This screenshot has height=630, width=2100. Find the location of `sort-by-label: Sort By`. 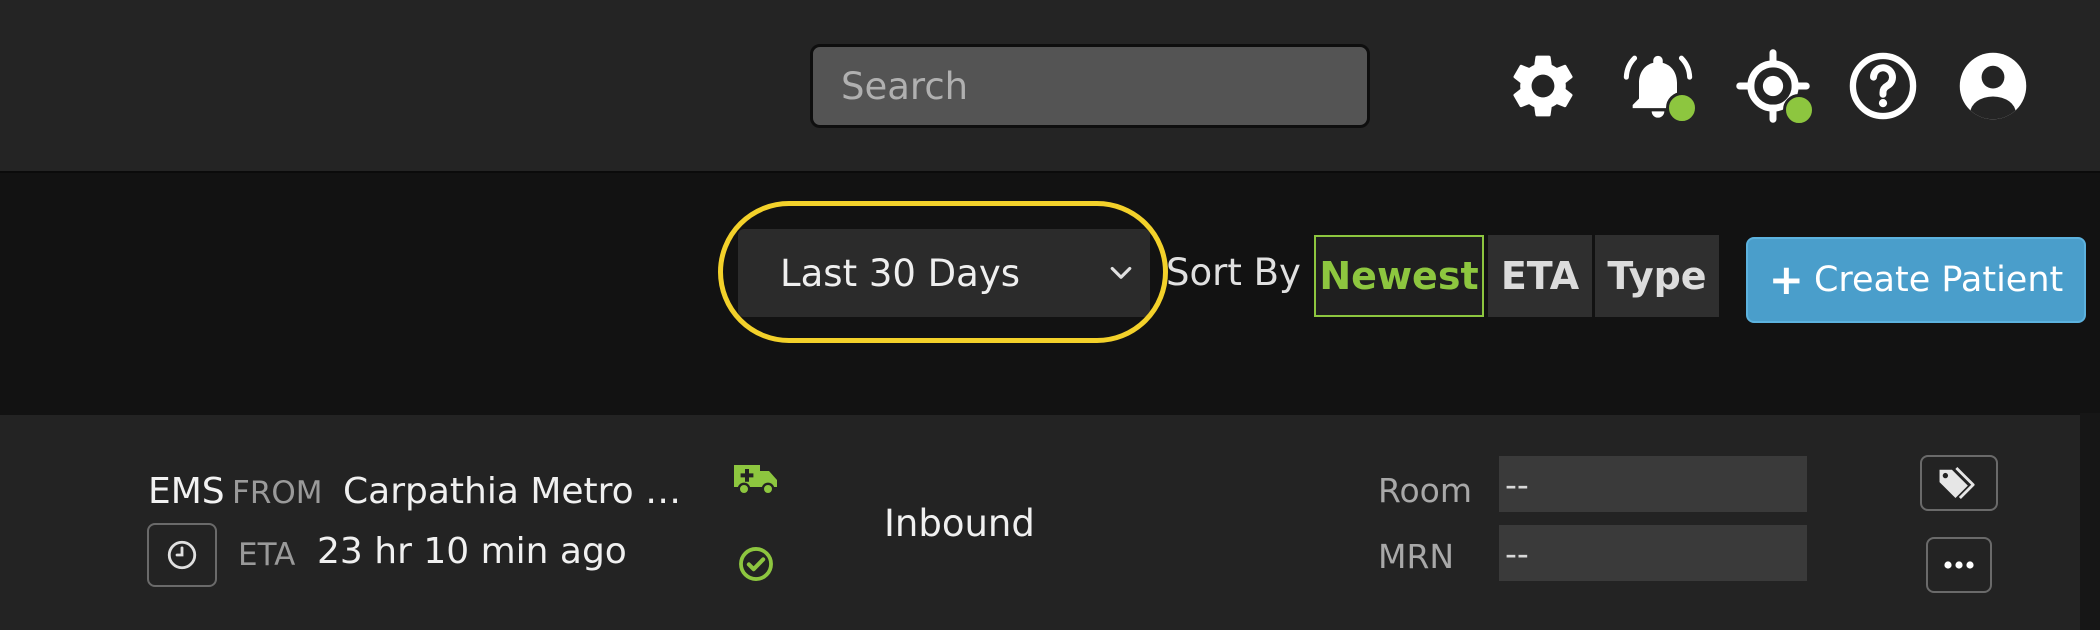

sort-by-label: Sort By is located at coordinates (1233, 272).